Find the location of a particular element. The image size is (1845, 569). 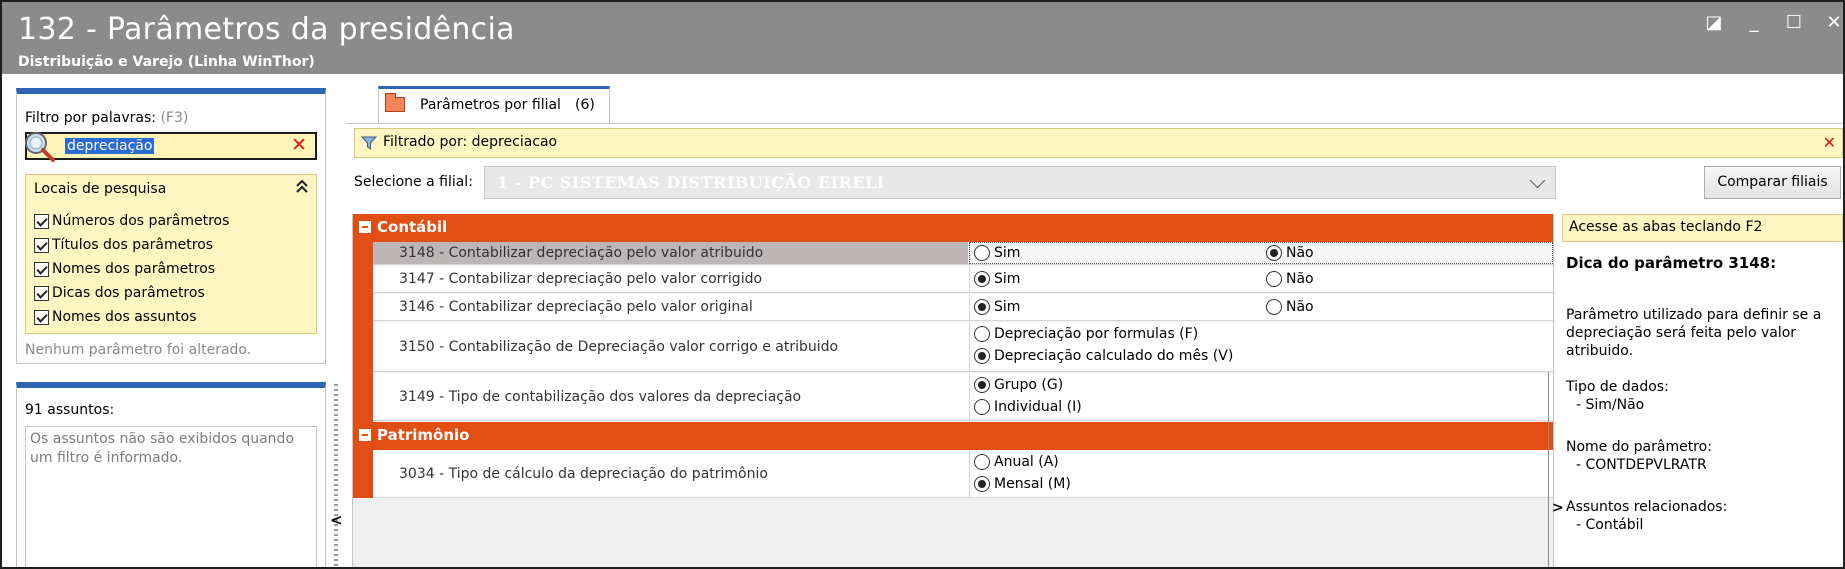

expand-right-icon: > is located at coordinates (1558, 508).